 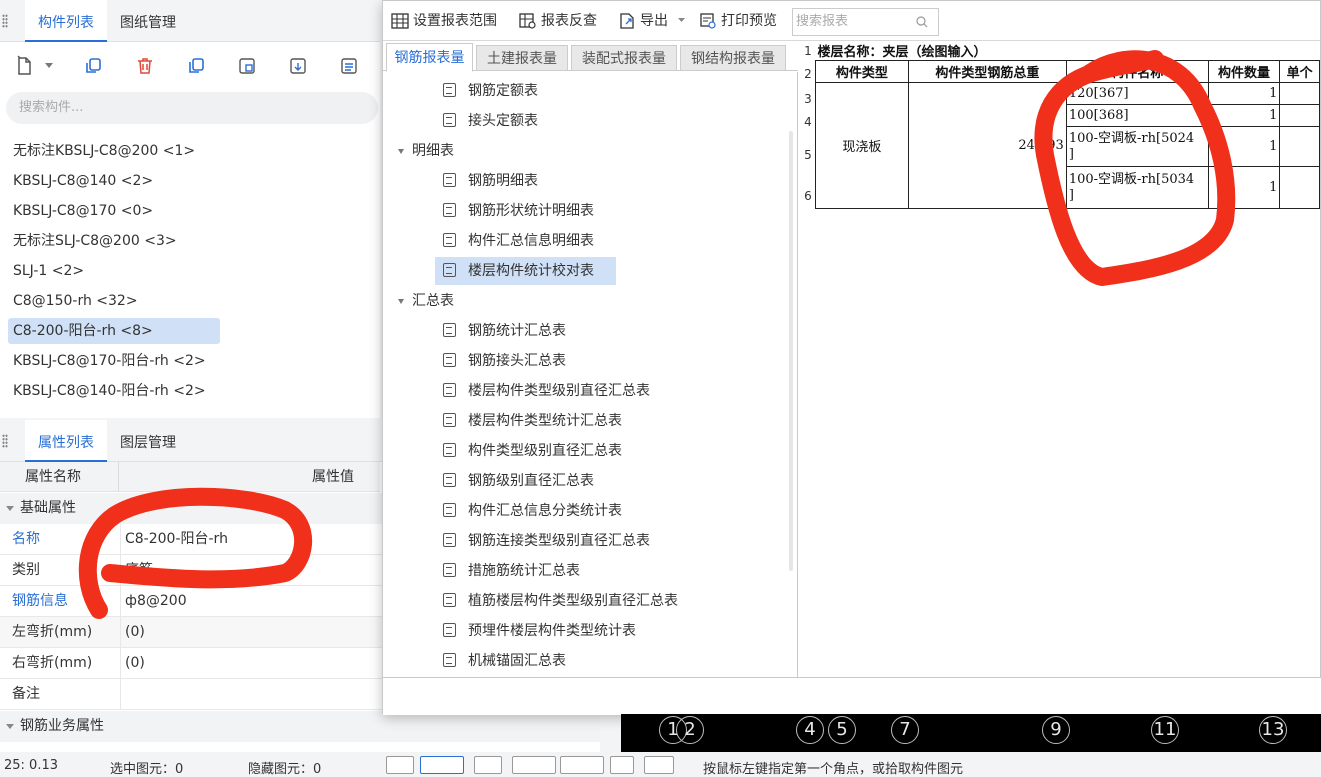 What do you see at coordinates (738, 21) in the screenshot?
I see `print-preview-button: 打印预览` at bounding box center [738, 21].